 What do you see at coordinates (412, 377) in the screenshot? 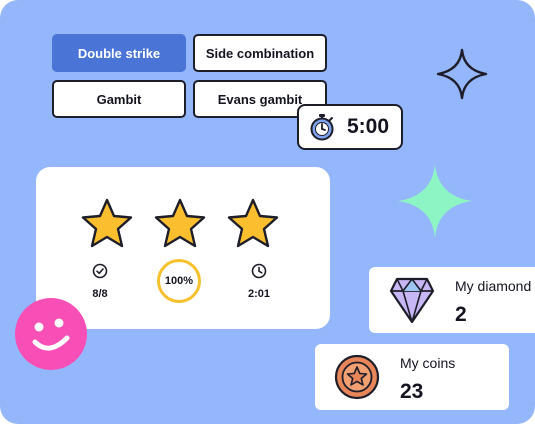
I see `coins-card: My coins 23` at bounding box center [412, 377].